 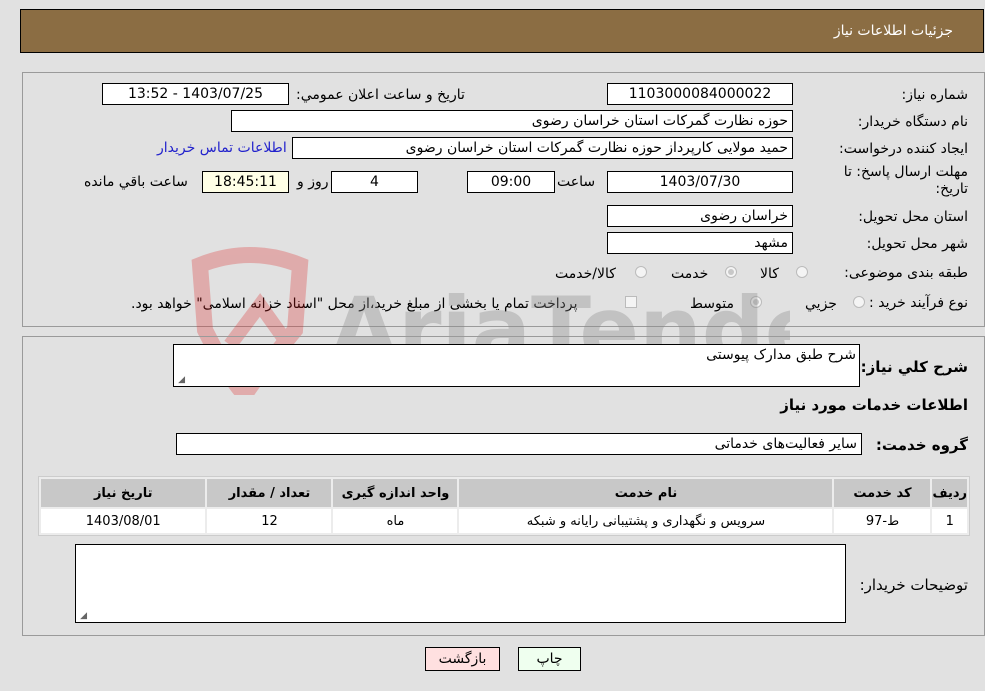 I want to click on print-button: چاپ, so click(x=549, y=659).